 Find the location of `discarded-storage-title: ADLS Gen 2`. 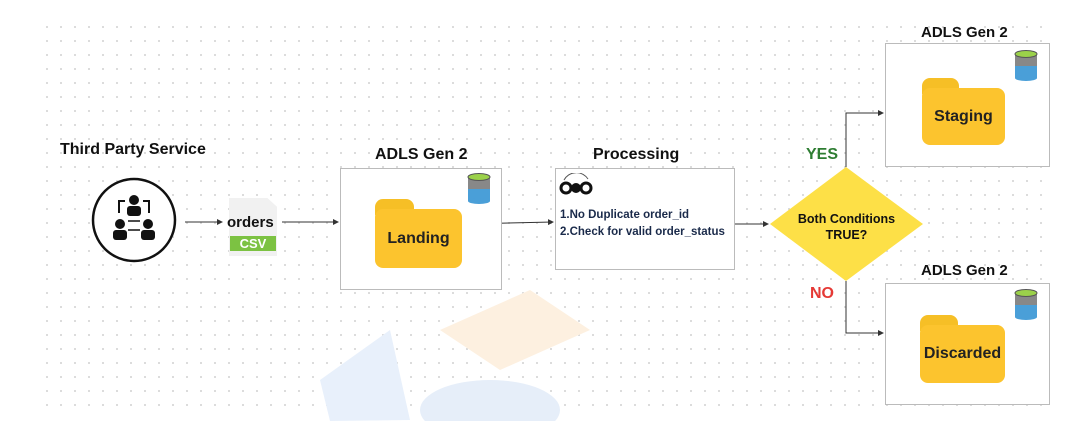

discarded-storage-title: ADLS Gen 2 is located at coordinates (964, 270).